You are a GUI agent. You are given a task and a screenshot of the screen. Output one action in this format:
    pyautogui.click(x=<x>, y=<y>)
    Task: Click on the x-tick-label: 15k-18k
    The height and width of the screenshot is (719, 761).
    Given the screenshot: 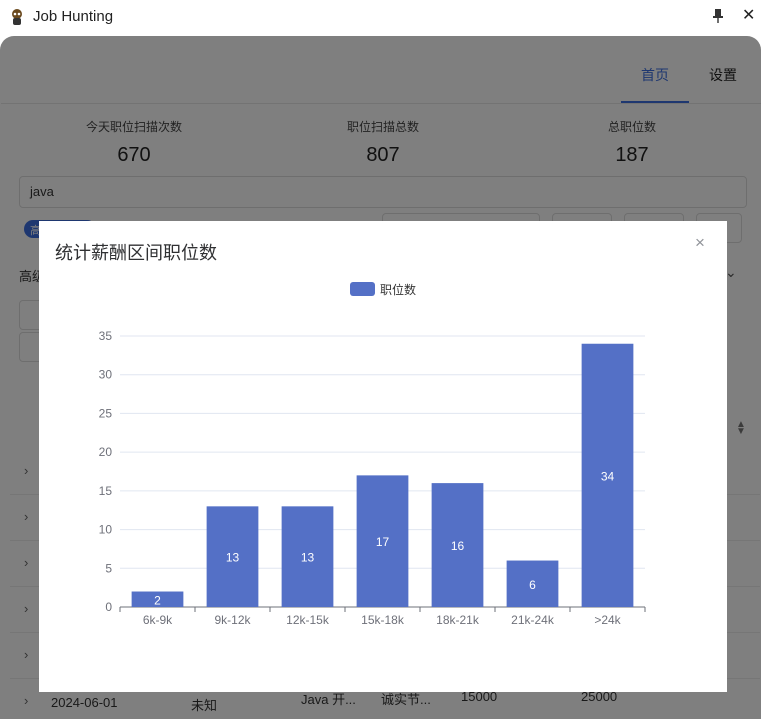 What is the action you would take?
    pyautogui.click(x=383, y=620)
    